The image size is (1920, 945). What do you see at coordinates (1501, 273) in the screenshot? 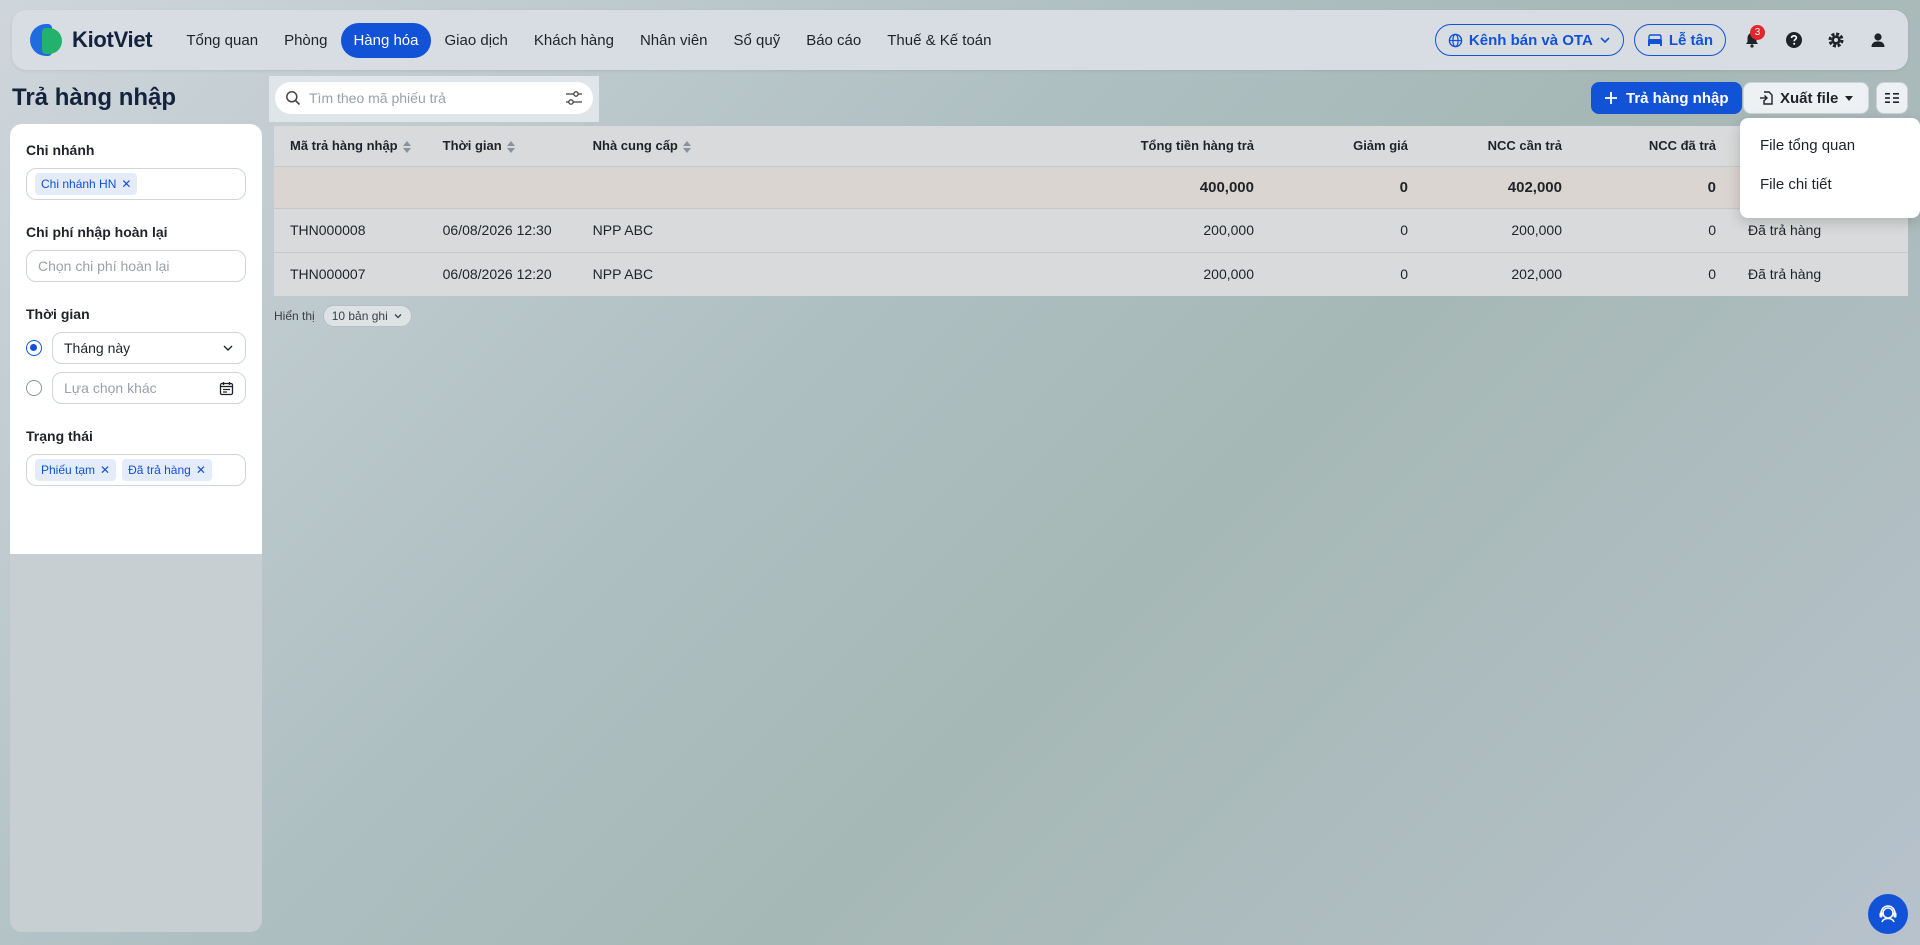
I see `row-need-pay: 202,000` at bounding box center [1501, 273].